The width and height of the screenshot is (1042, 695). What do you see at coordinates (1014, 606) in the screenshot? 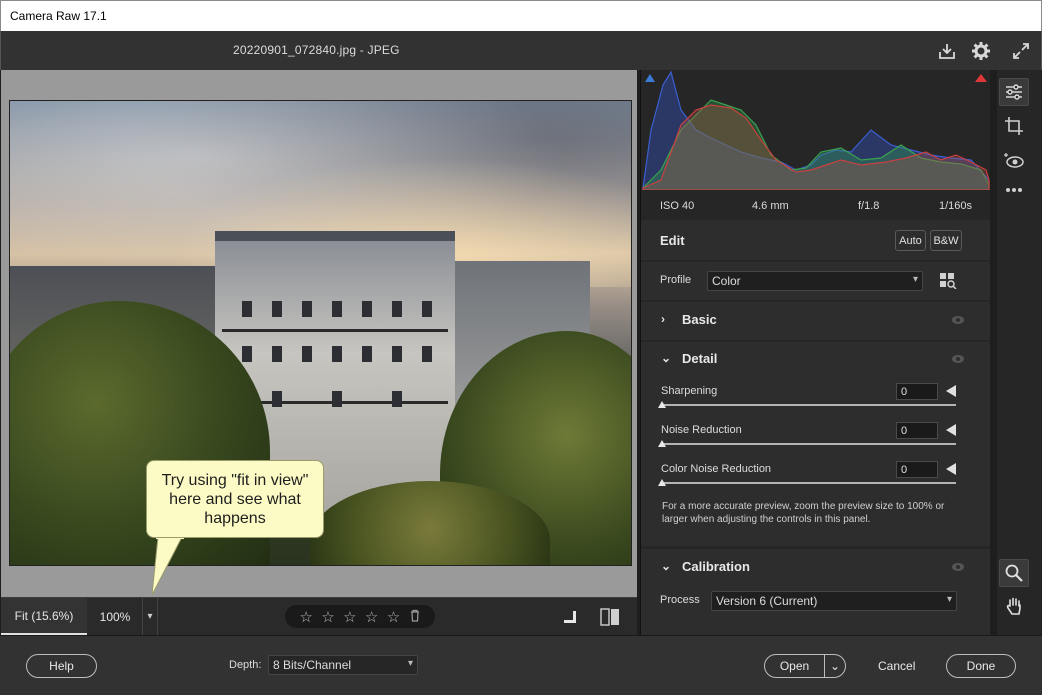
I see `hand-tool-icon` at bounding box center [1014, 606].